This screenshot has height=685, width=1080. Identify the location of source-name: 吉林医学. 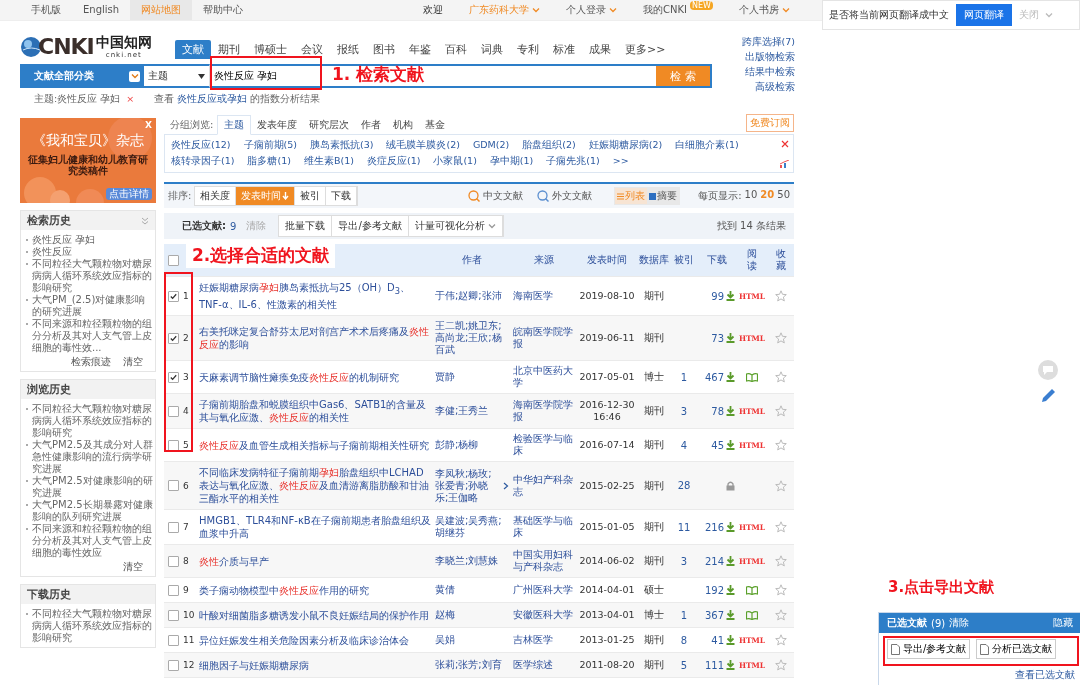
(533, 640).